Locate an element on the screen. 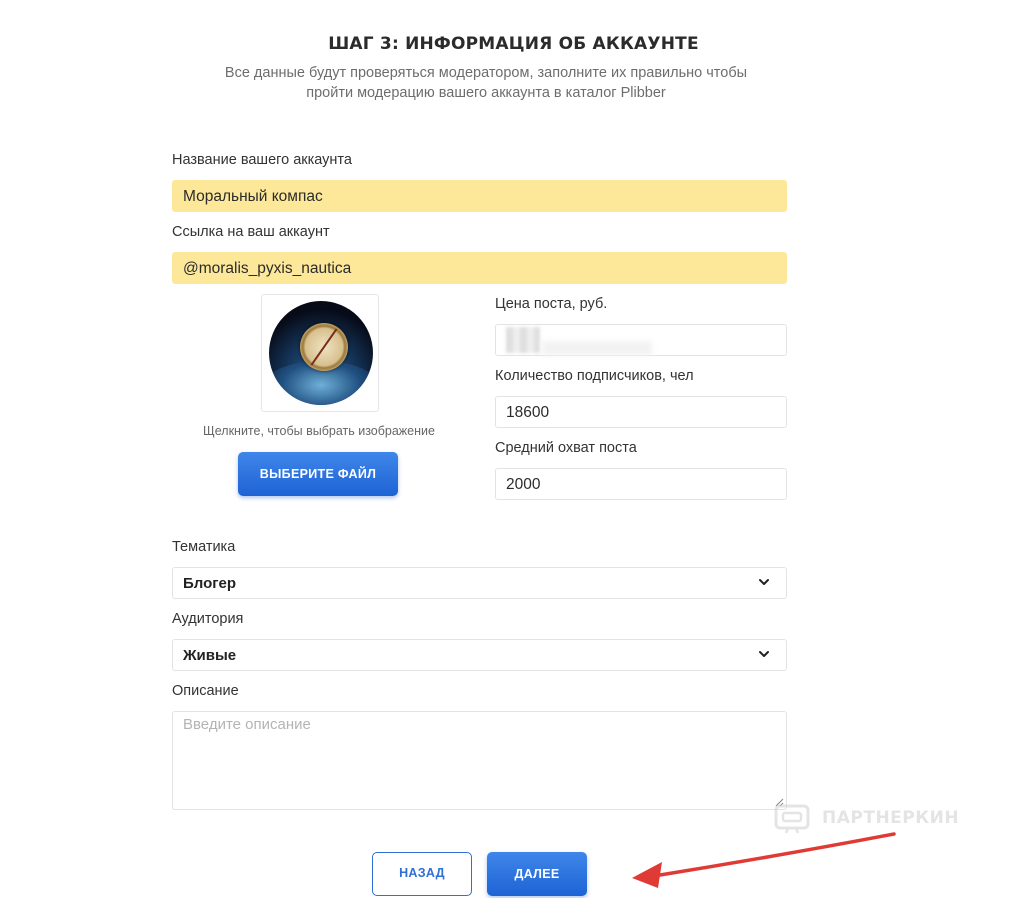  subscribers-label: Количество подписчиков, чел is located at coordinates (594, 376).